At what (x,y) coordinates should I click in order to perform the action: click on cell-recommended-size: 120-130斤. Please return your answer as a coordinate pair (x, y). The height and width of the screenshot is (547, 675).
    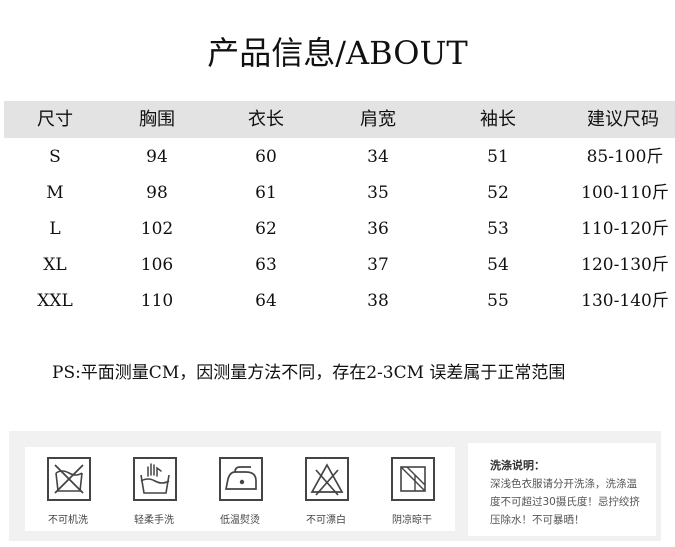
    Looking at the image, I should click on (625, 265).